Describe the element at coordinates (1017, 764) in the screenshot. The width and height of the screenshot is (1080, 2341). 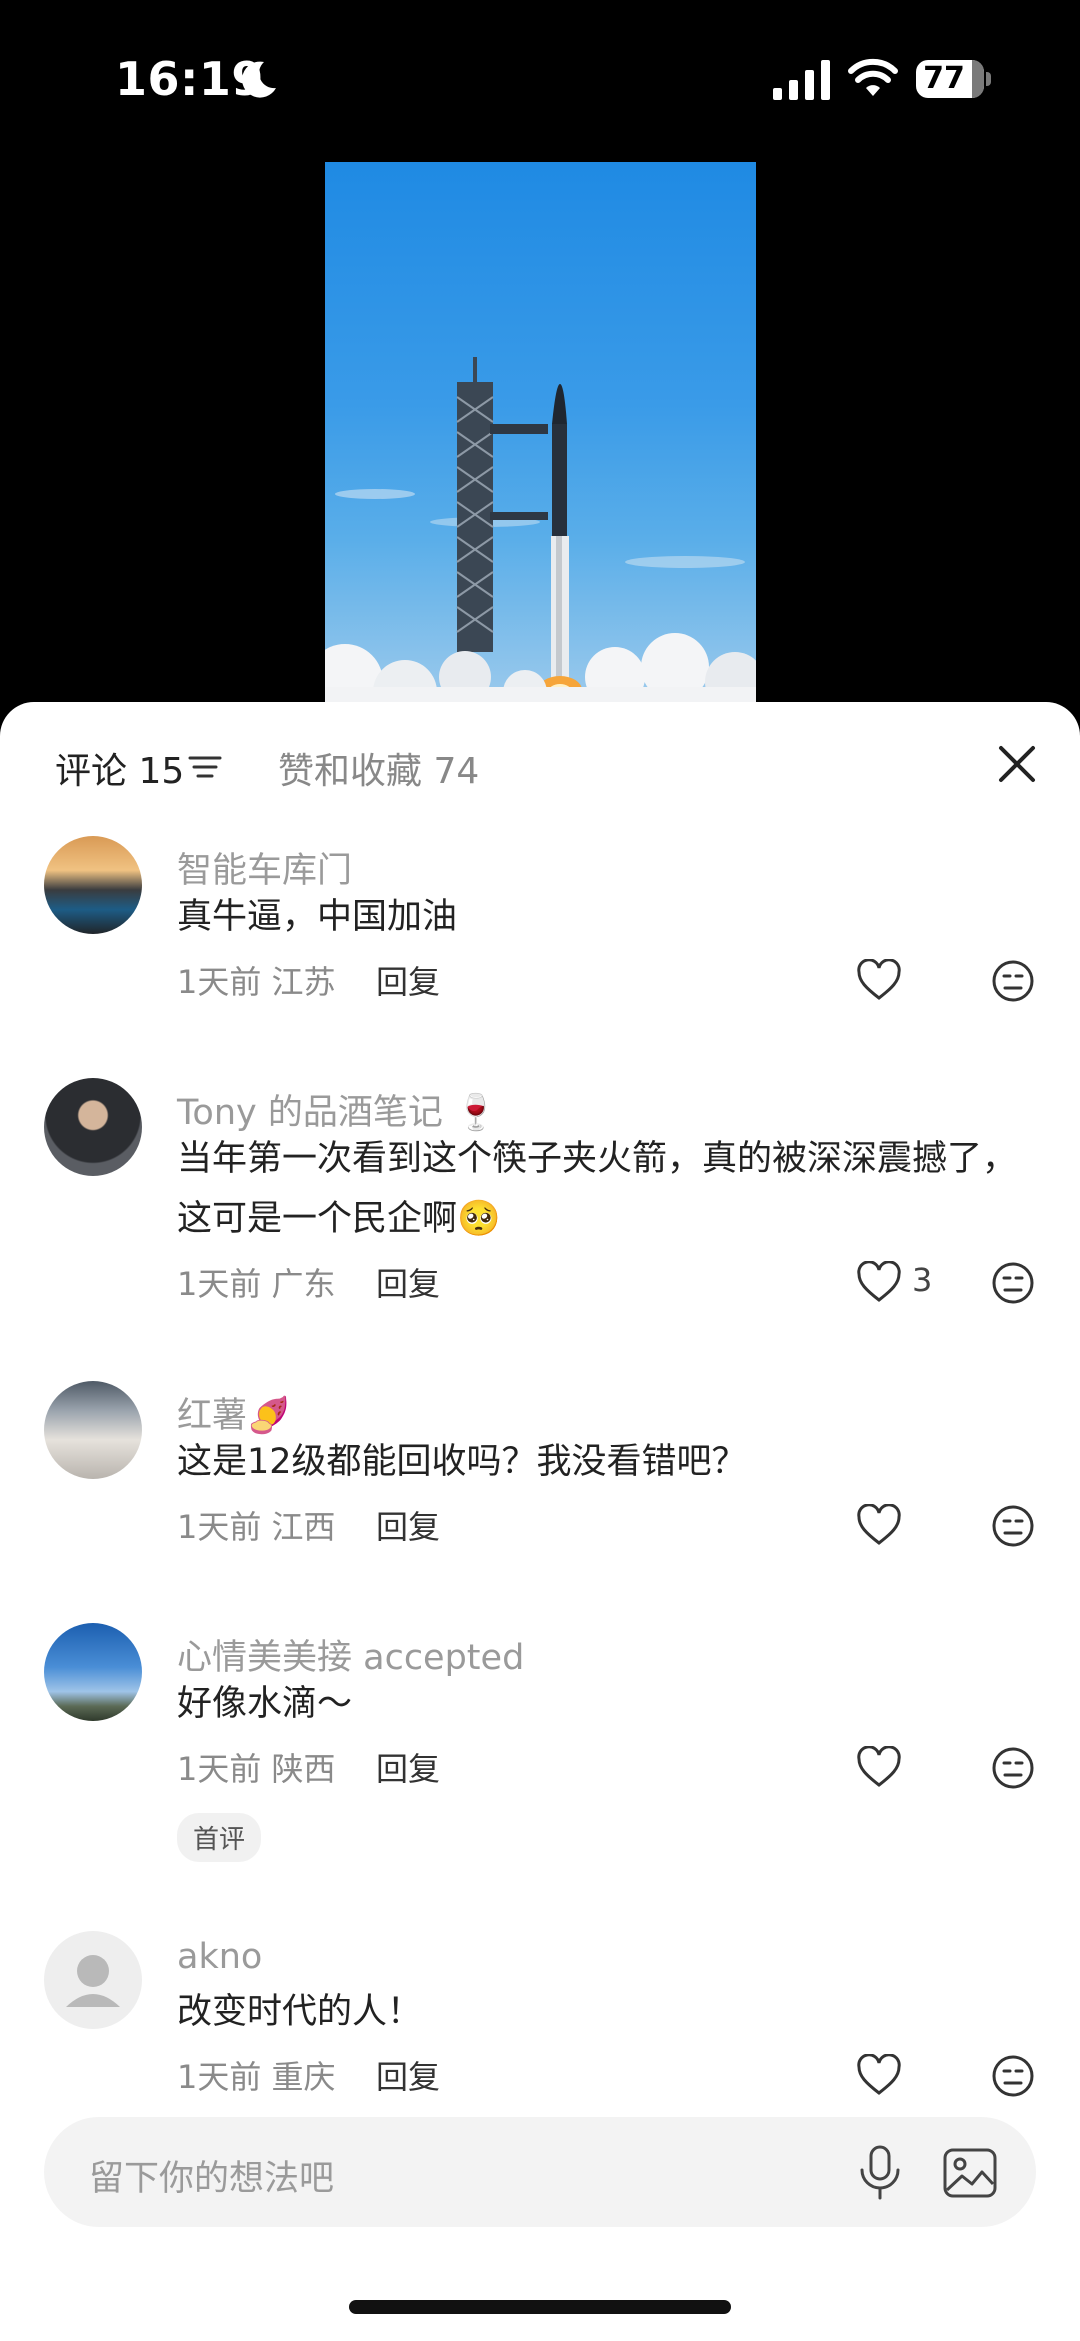
I see `close-icon` at that location.